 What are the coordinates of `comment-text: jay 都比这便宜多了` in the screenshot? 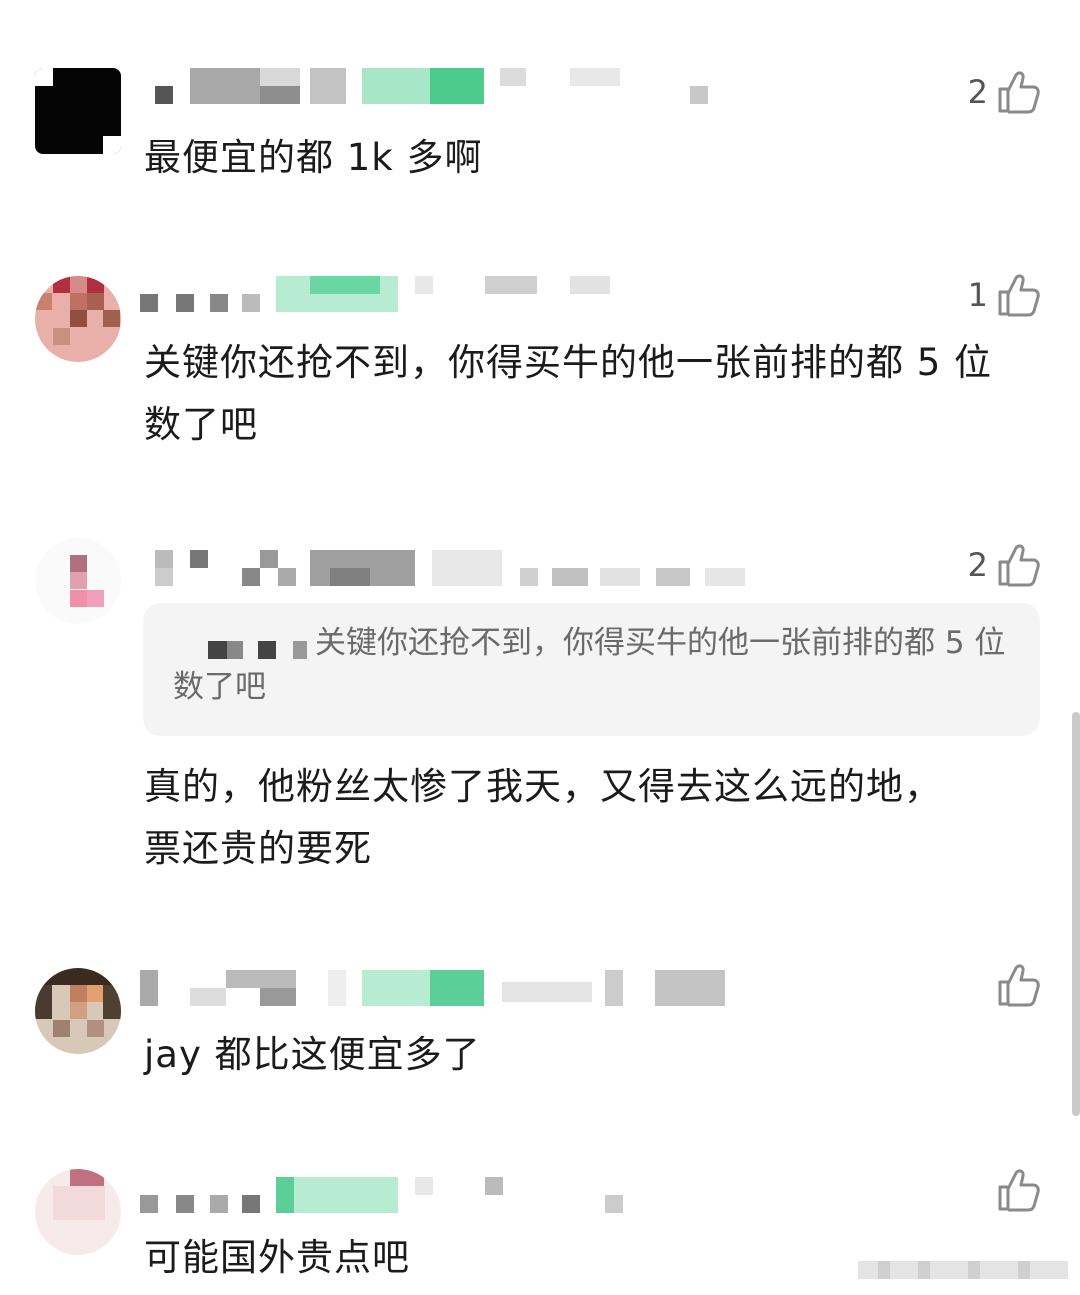 It's located at (312, 1054).